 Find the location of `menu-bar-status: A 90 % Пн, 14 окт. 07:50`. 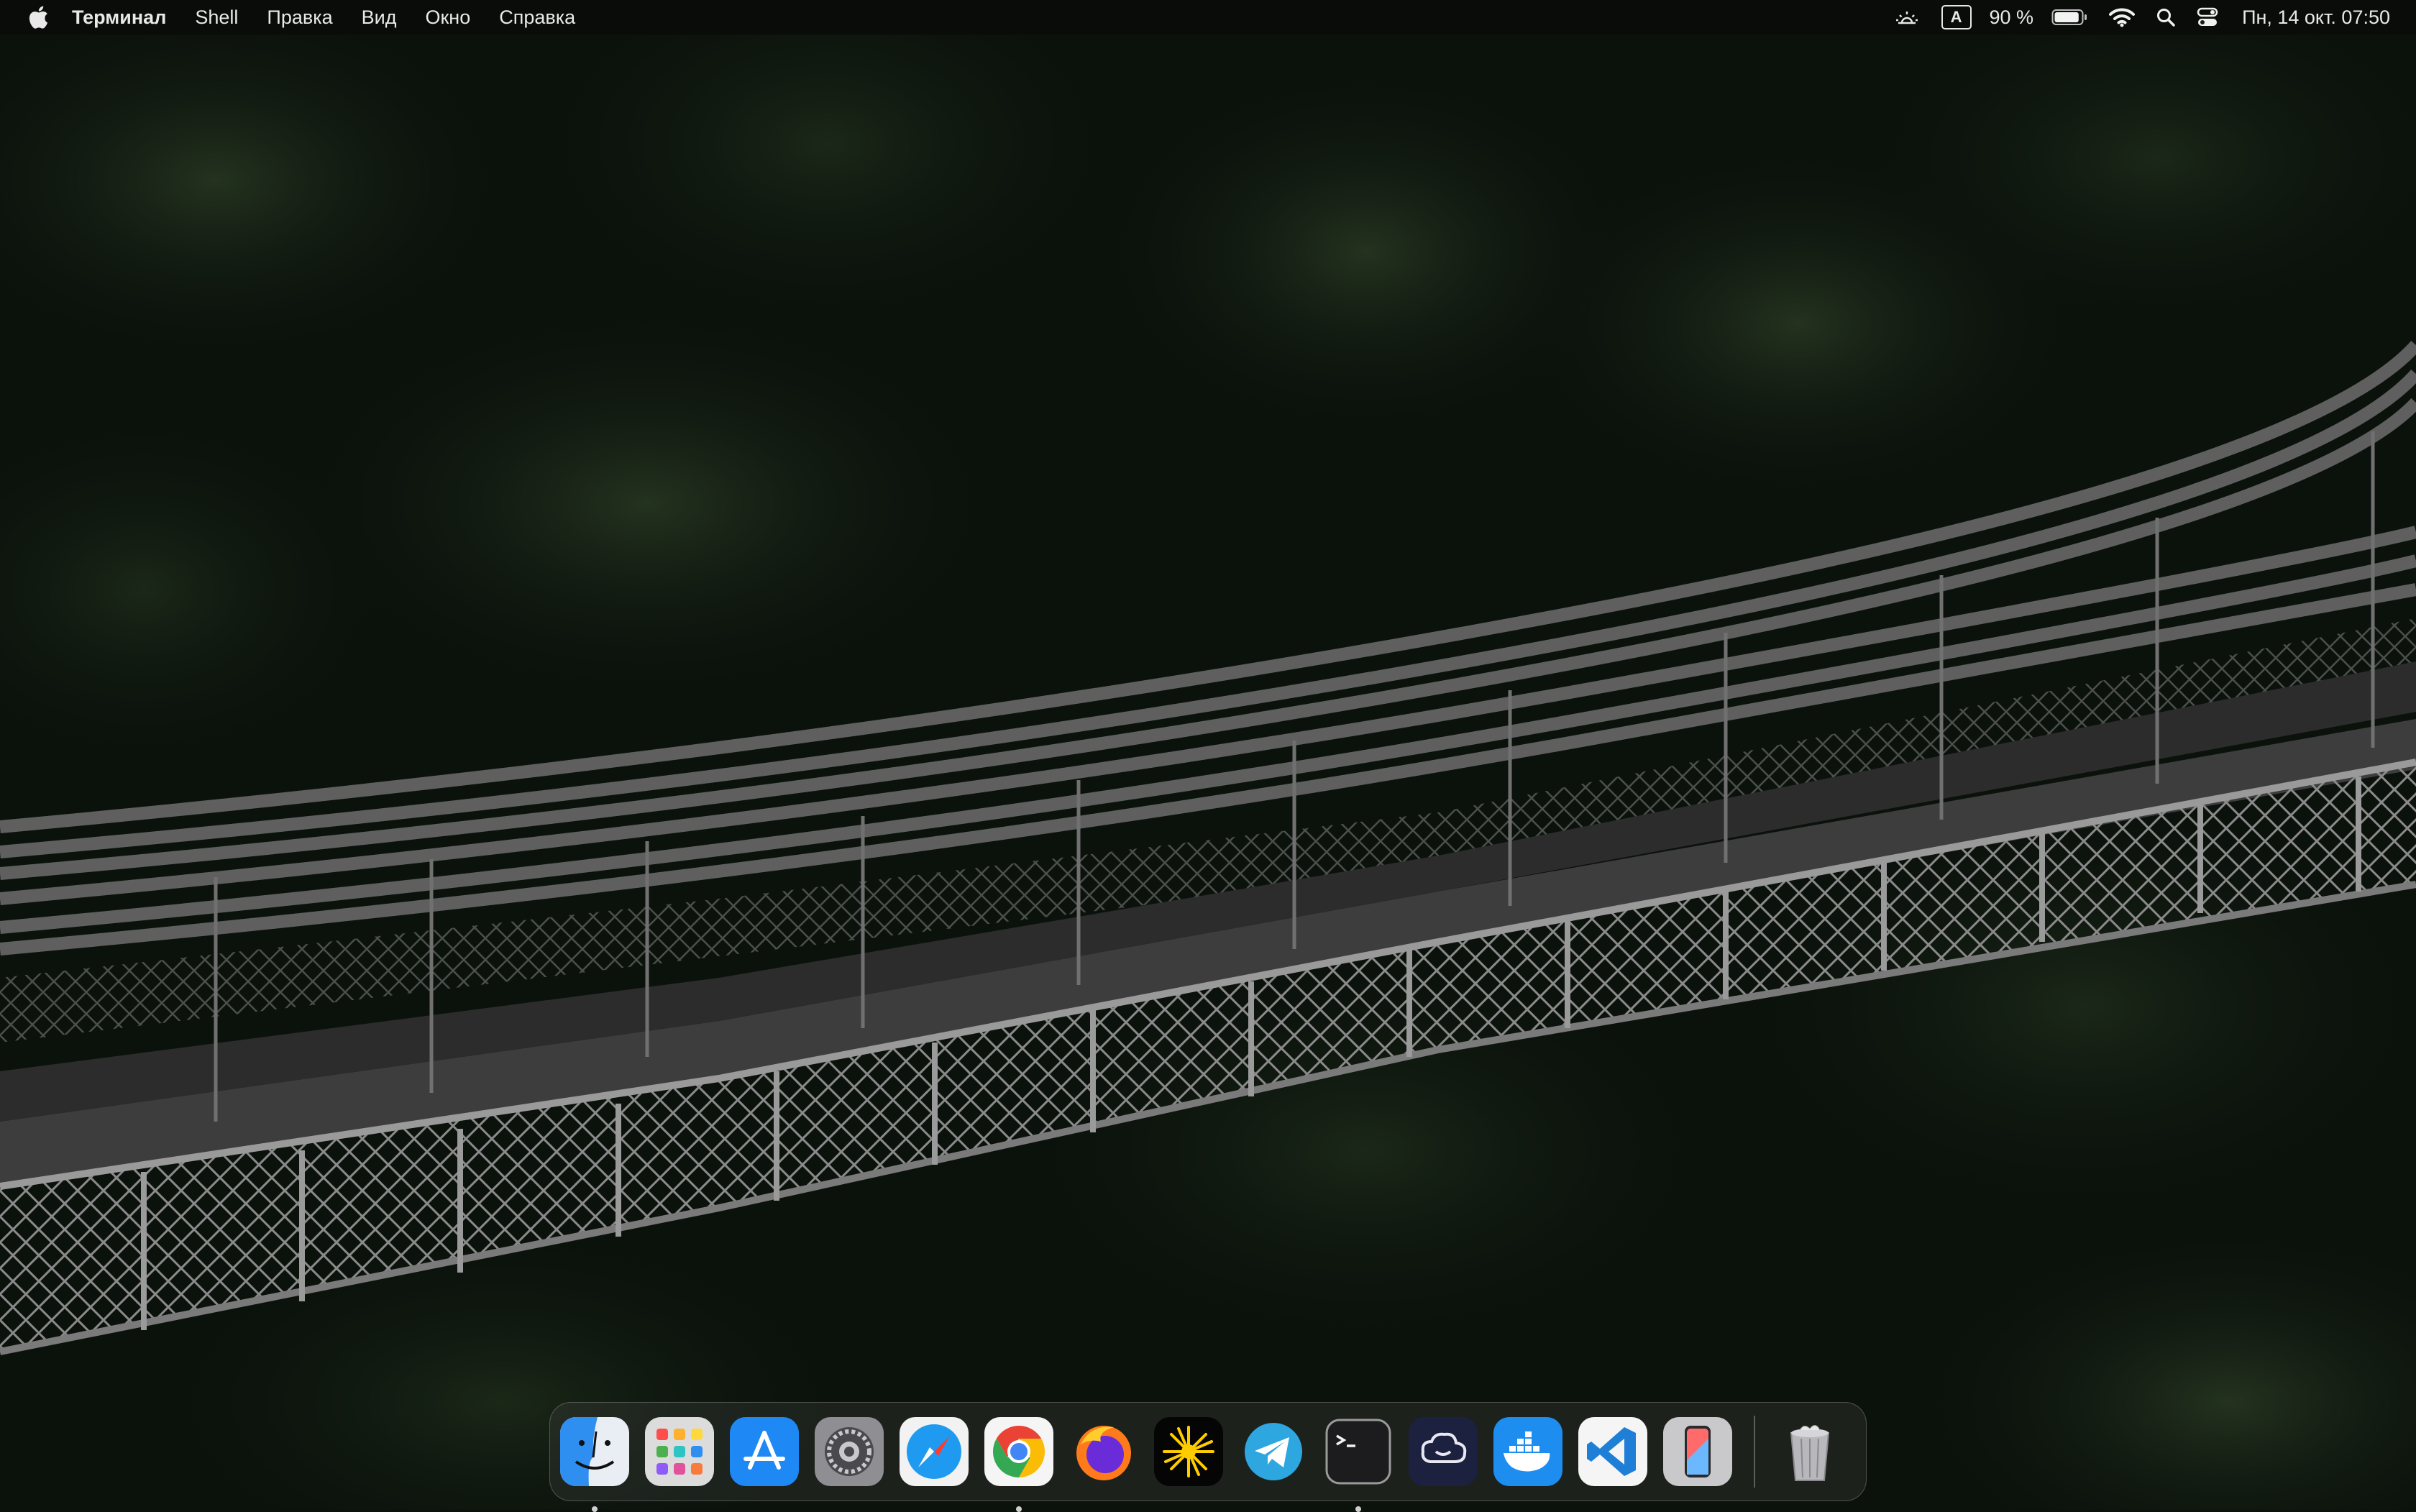

menu-bar-status: A 90 % Пн, 14 окт. 07:50 is located at coordinates (2149, 17).